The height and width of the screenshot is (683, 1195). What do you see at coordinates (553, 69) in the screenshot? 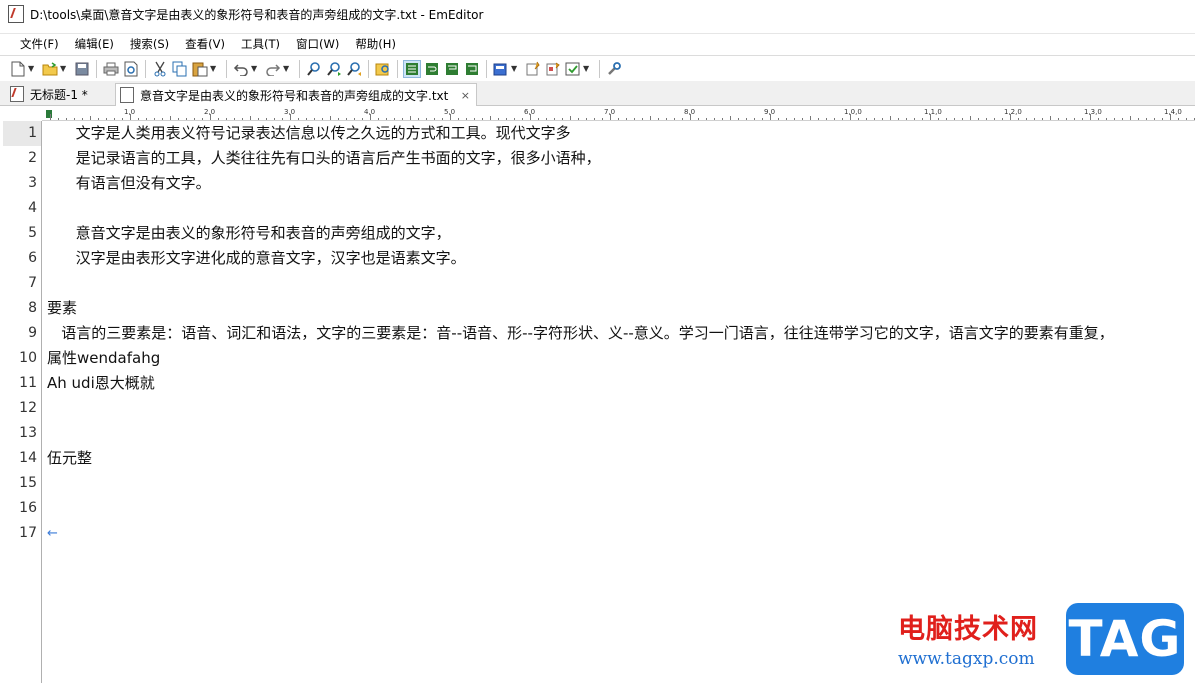
I see `plugin-icon` at bounding box center [553, 69].